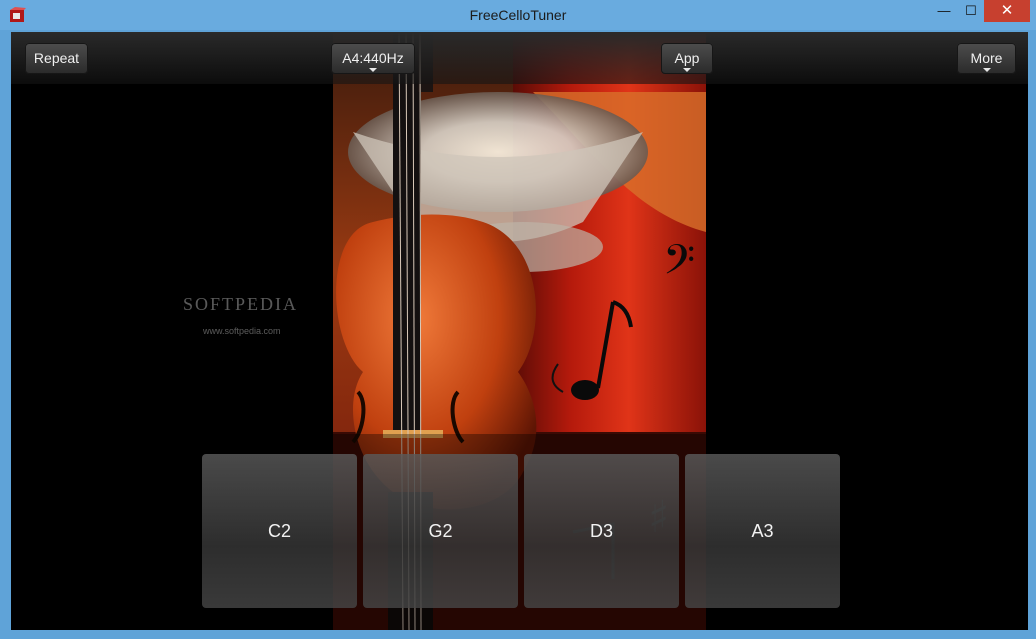  Describe the element at coordinates (971, 11) in the screenshot. I see `maximize-button: ☐` at that location.